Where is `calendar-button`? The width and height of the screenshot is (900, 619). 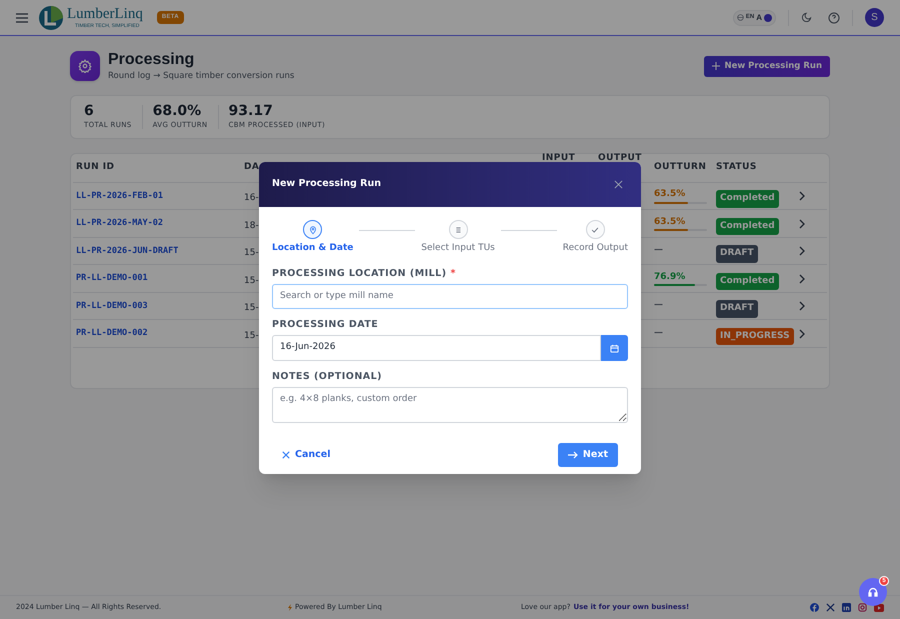
calendar-button is located at coordinates (614, 348).